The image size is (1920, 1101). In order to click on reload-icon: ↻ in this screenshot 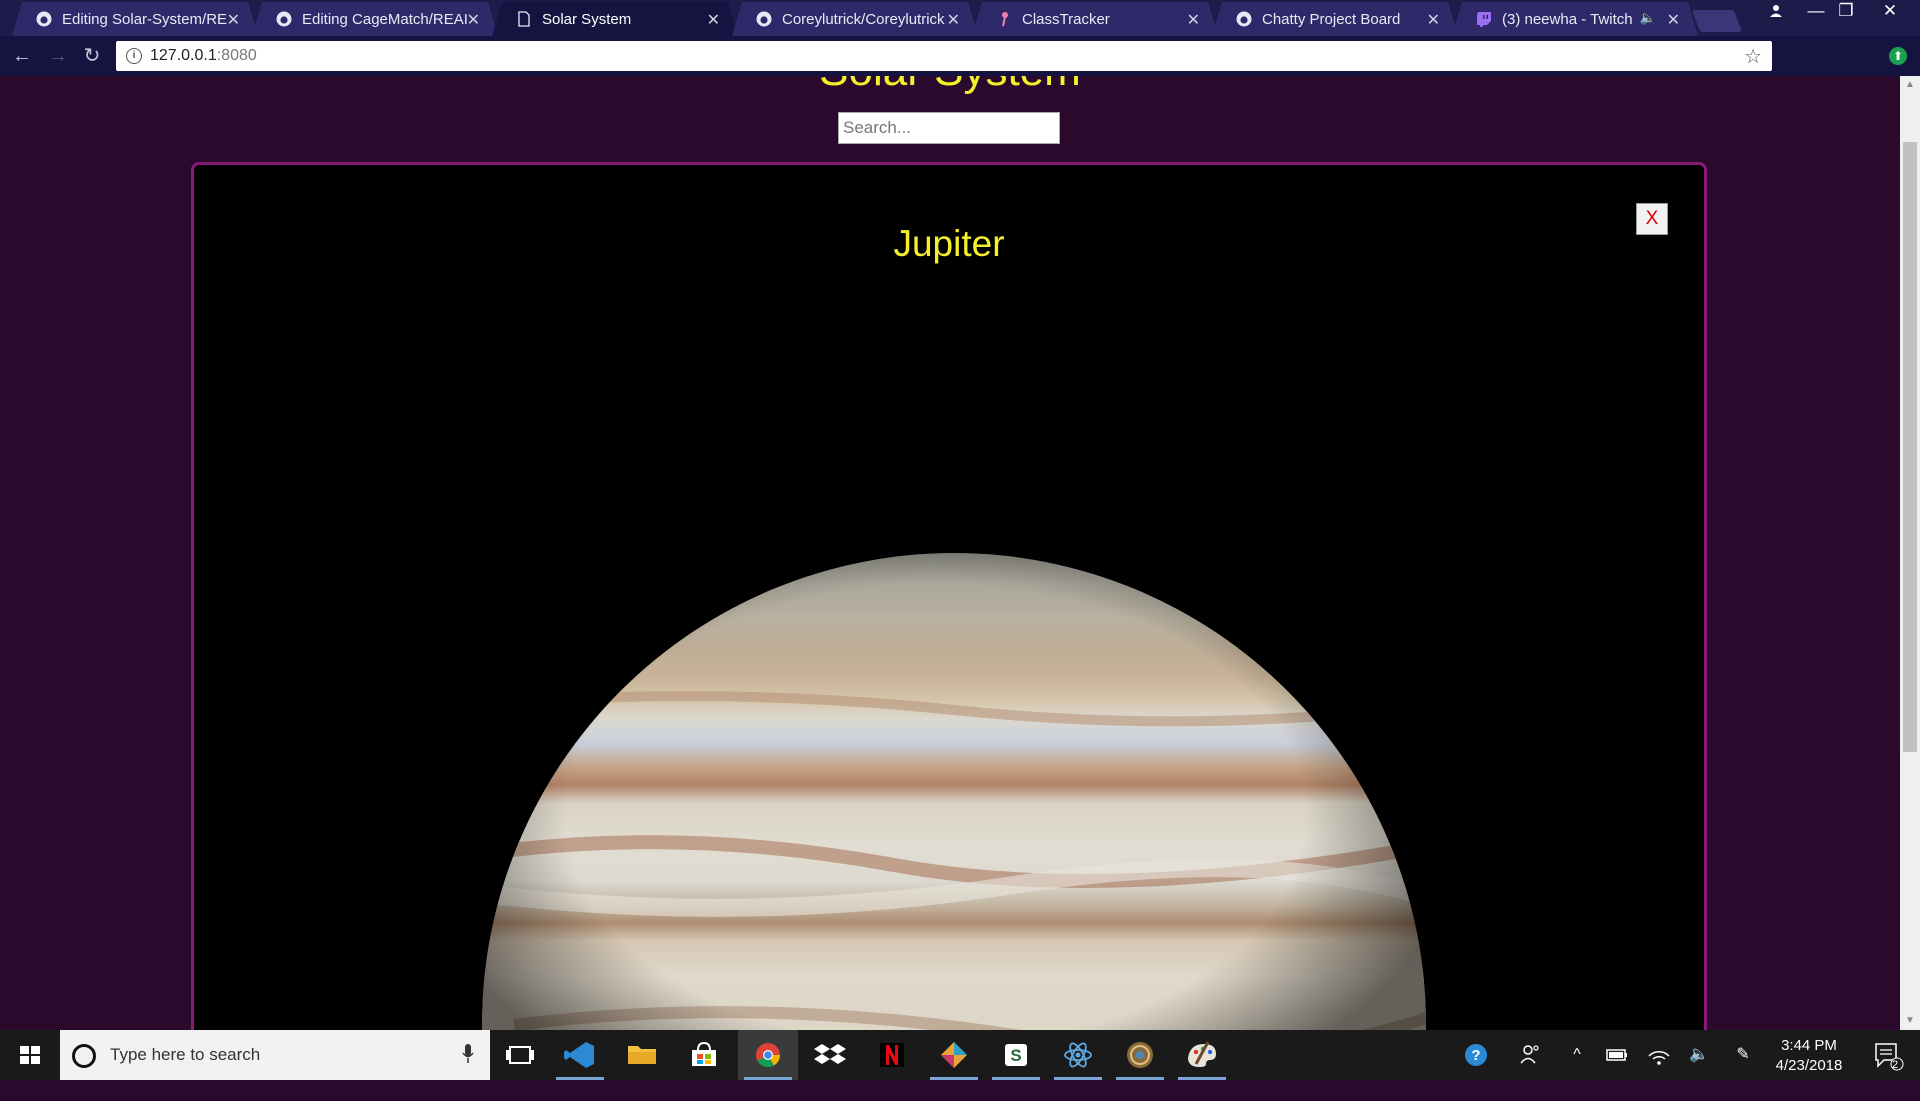, I will do `click(92, 56)`.